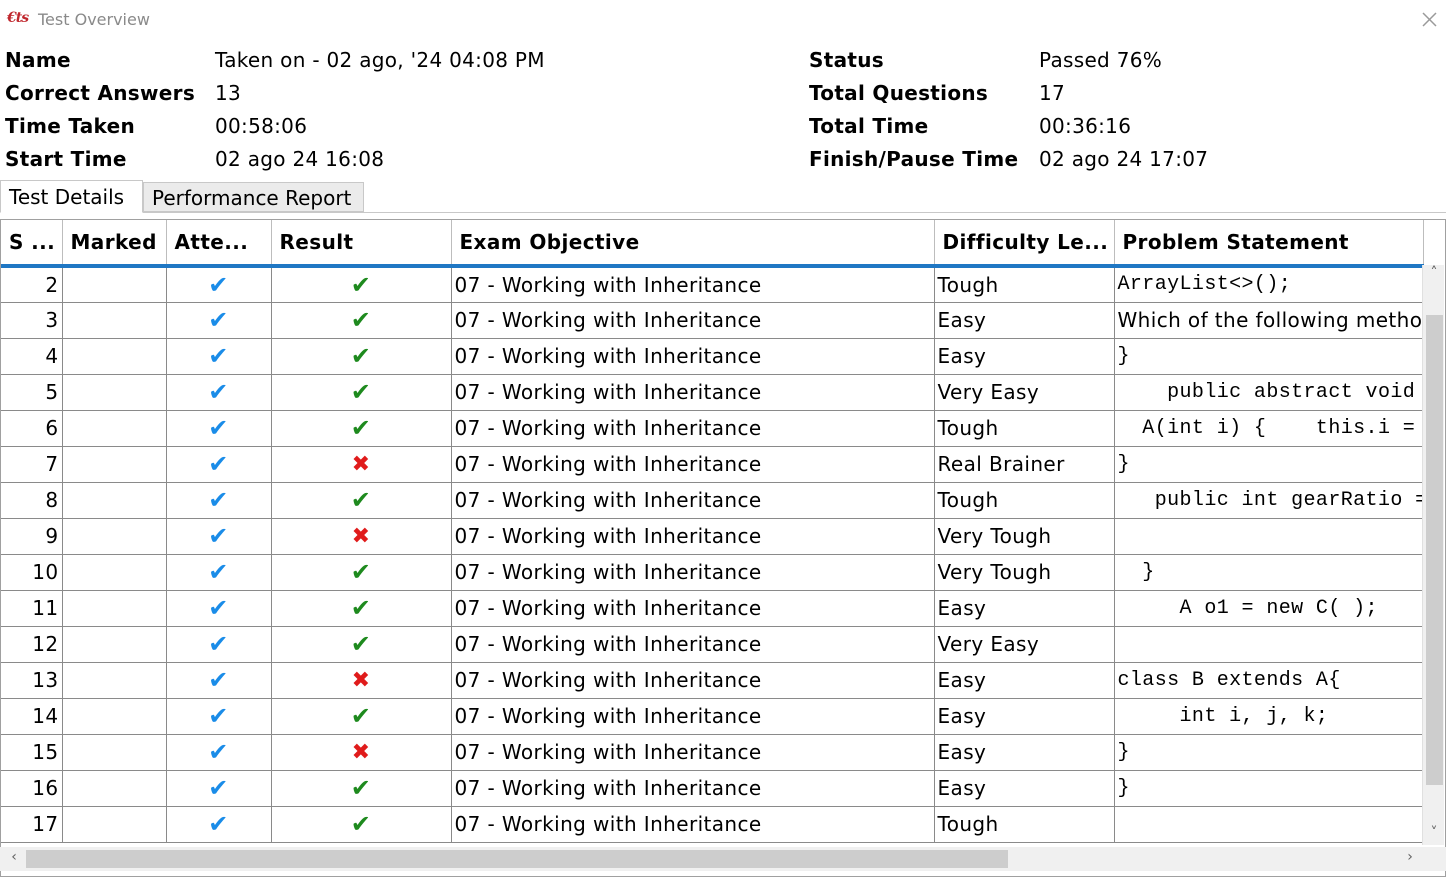  Describe the element at coordinates (1269, 284) in the screenshot. I see `problem-statement-cell: ArrayList<>();` at that location.